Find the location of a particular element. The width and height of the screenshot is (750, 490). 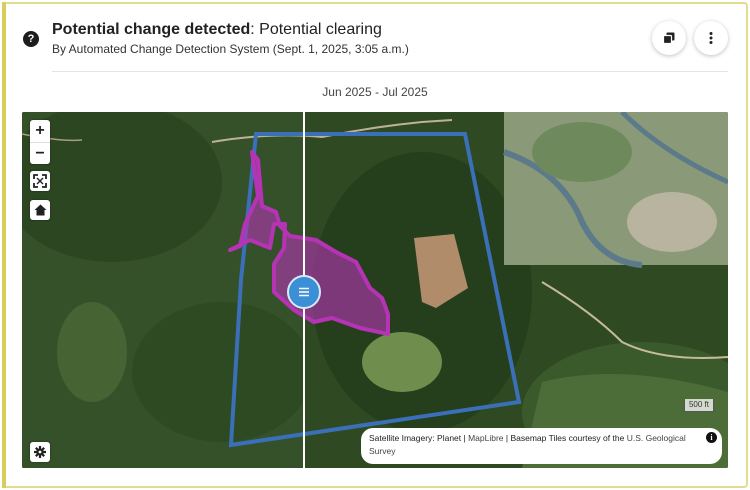

gear-icon is located at coordinates (40, 452).